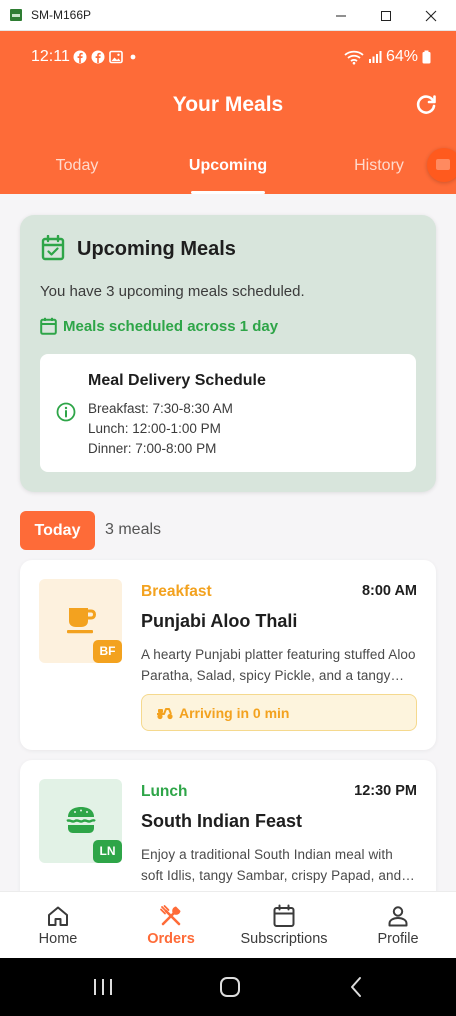  What do you see at coordinates (171, 939) in the screenshot?
I see `nav-label: Orders` at bounding box center [171, 939].